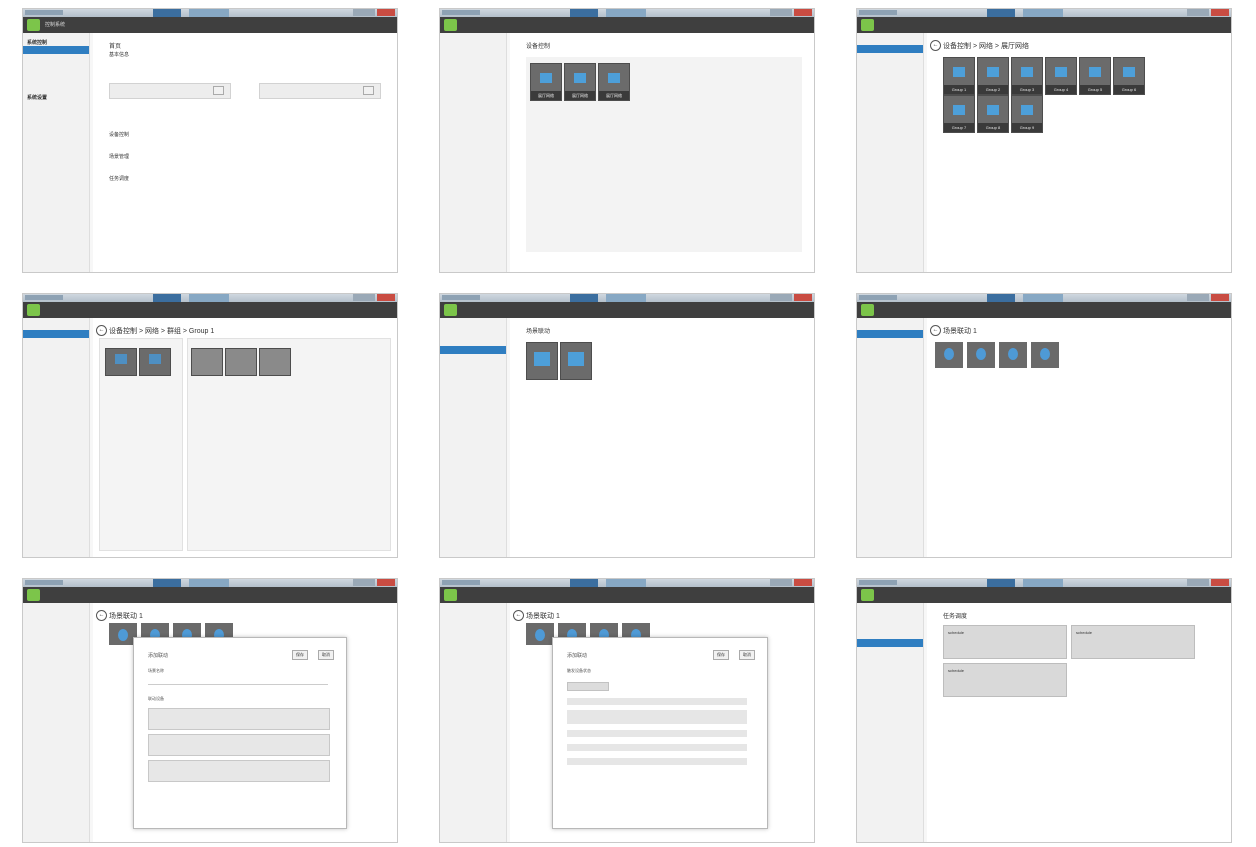 This screenshot has height=847, width=1256. Describe the element at coordinates (627, 425) in the screenshot. I see `screen-5: 场景联动` at that location.